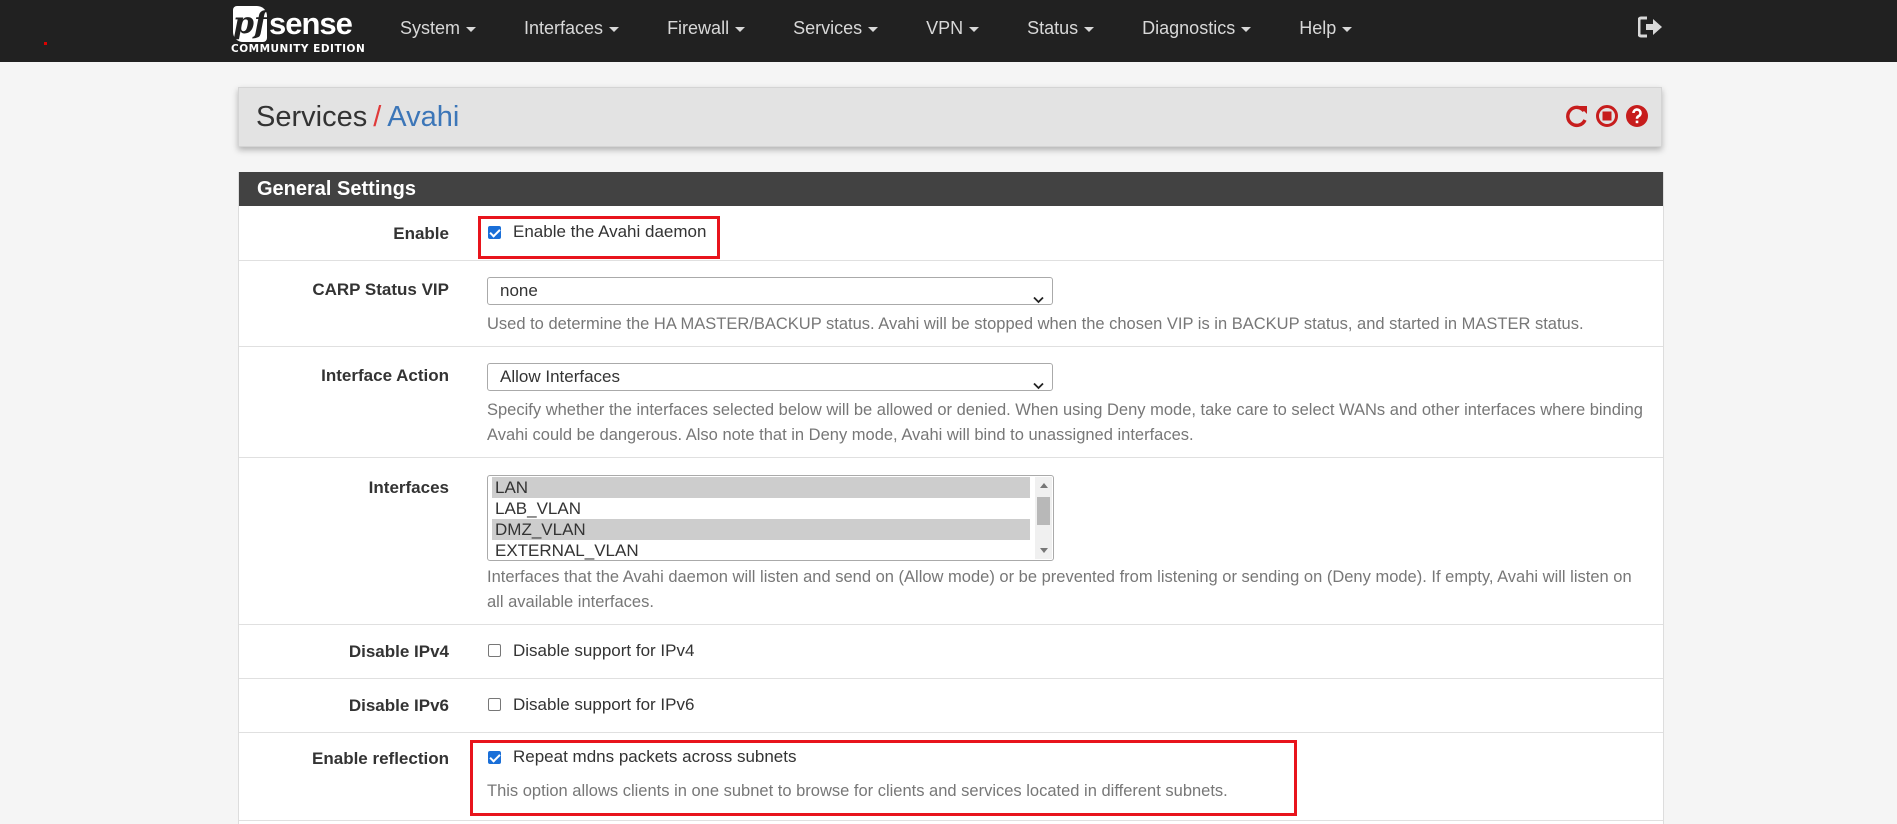 The height and width of the screenshot is (824, 1897). I want to click on breadcrumb: Services / Avahi, so click(357, 117).